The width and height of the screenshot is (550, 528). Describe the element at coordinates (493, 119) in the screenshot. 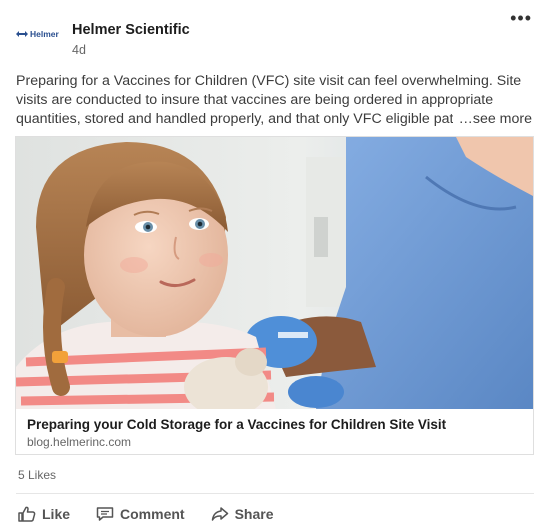

I see `see-more-link: …see more` at that location.